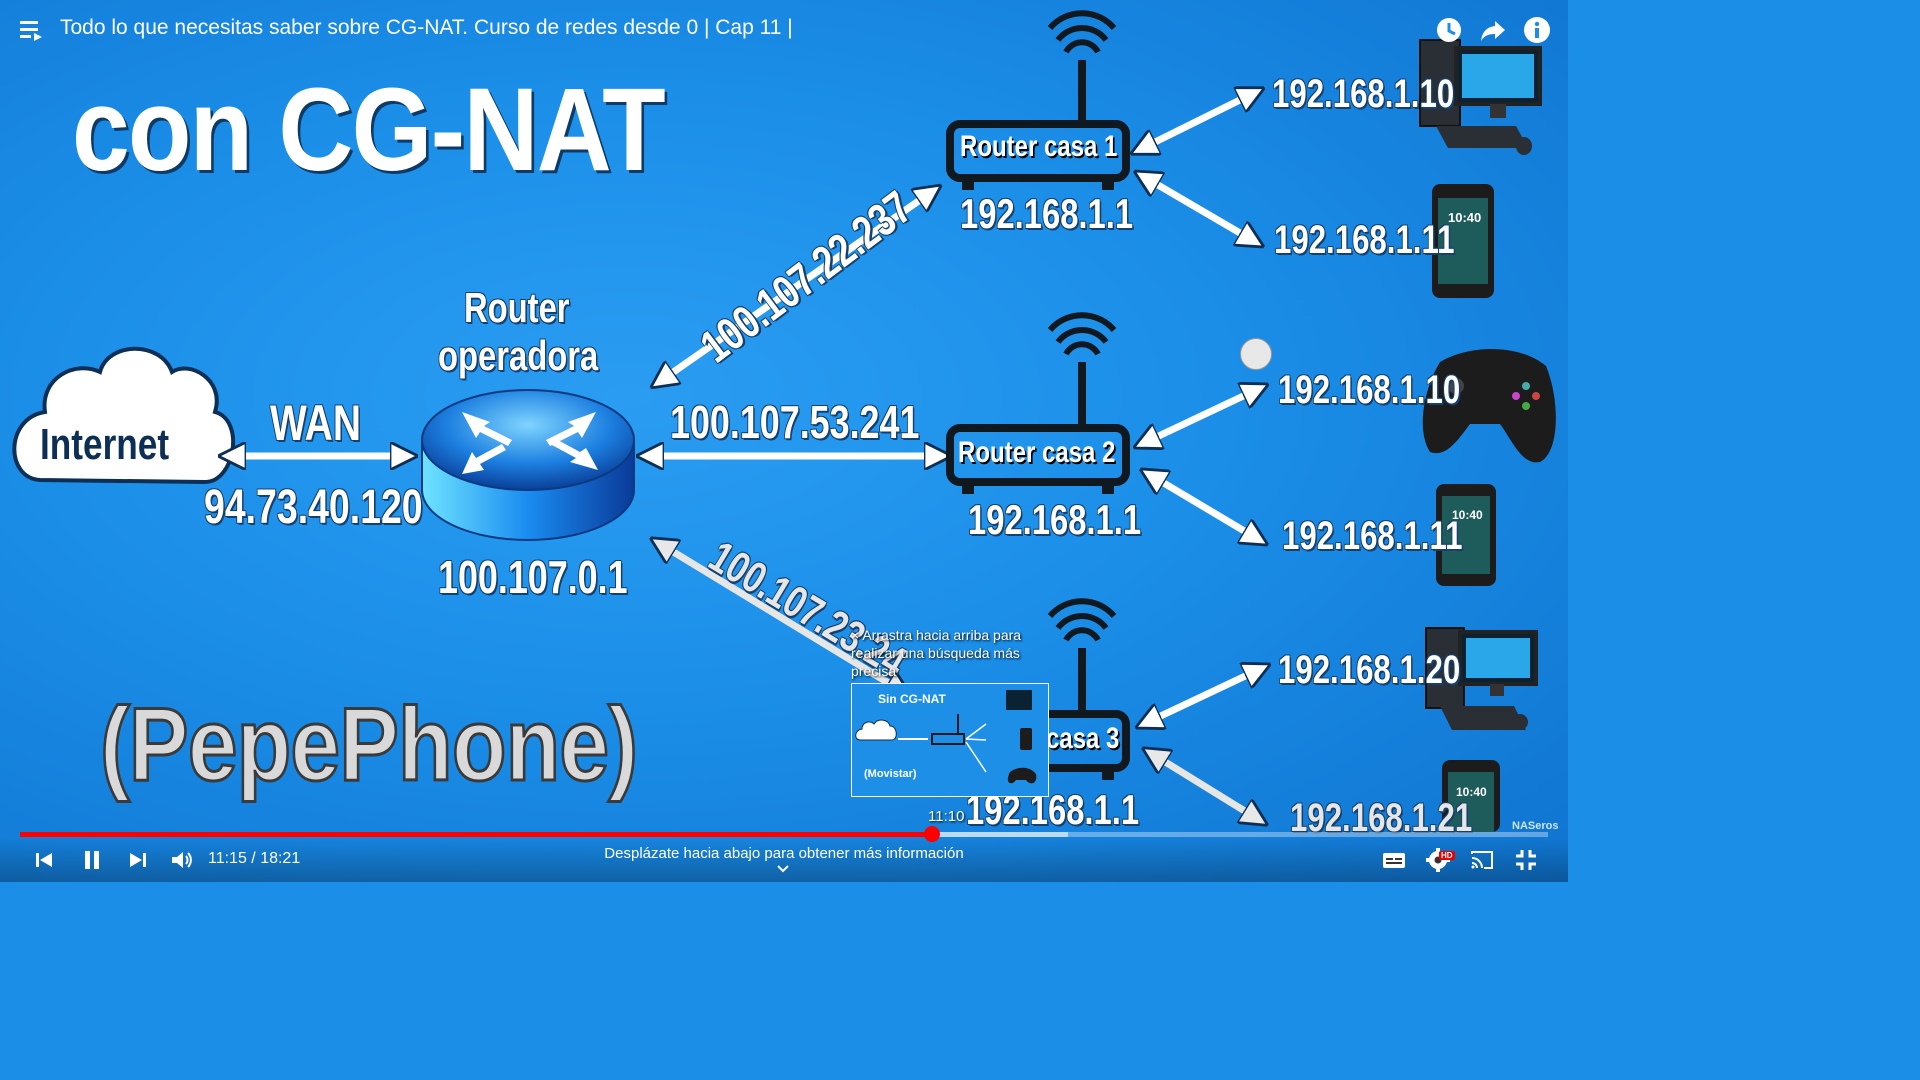 The height and width of the screenshot is (1080, 1920). Describe the element at coordinates (1083, 738) in the screenshot. I see `home-router-3-label: casa 3` at that location.